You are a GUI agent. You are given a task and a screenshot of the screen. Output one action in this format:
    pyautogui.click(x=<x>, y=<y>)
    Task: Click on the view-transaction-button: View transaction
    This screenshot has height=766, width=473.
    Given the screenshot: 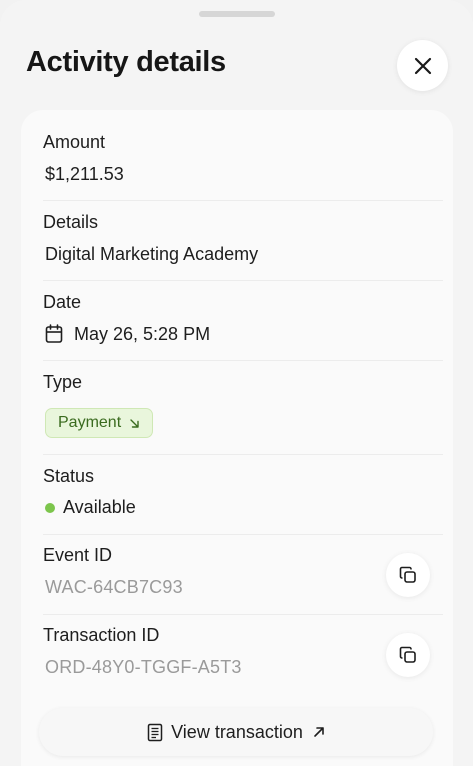 What is the action you would take?
    pyautogui.click(x=236, y=732)
    